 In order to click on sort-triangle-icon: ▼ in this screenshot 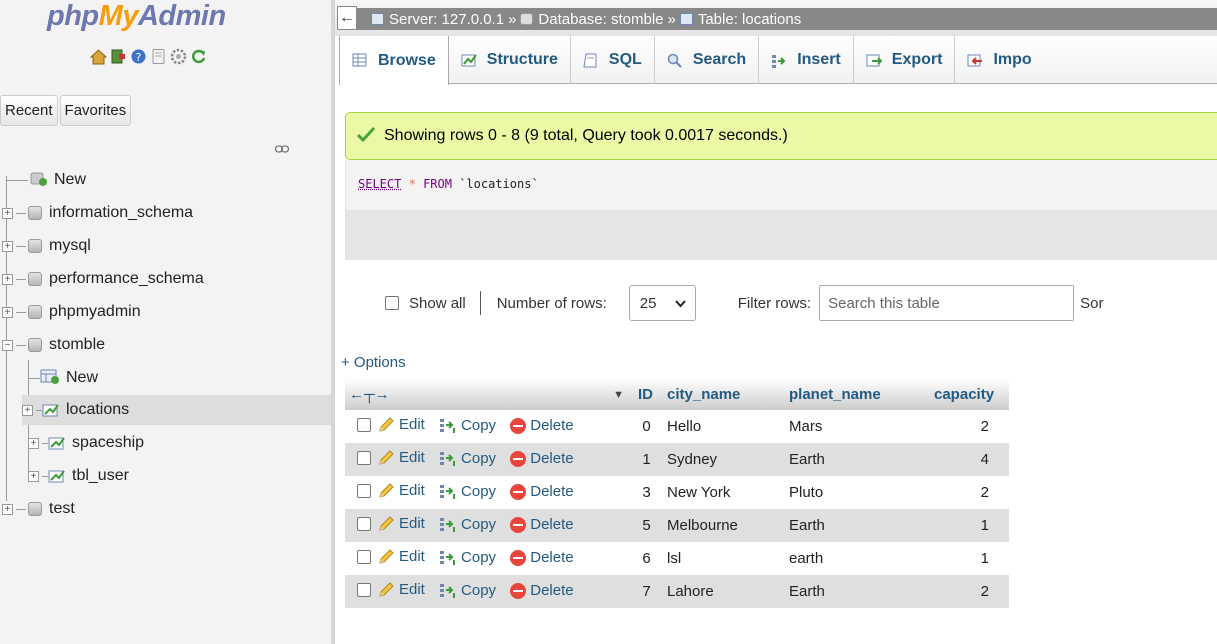, I will do `click(618, 394)`.